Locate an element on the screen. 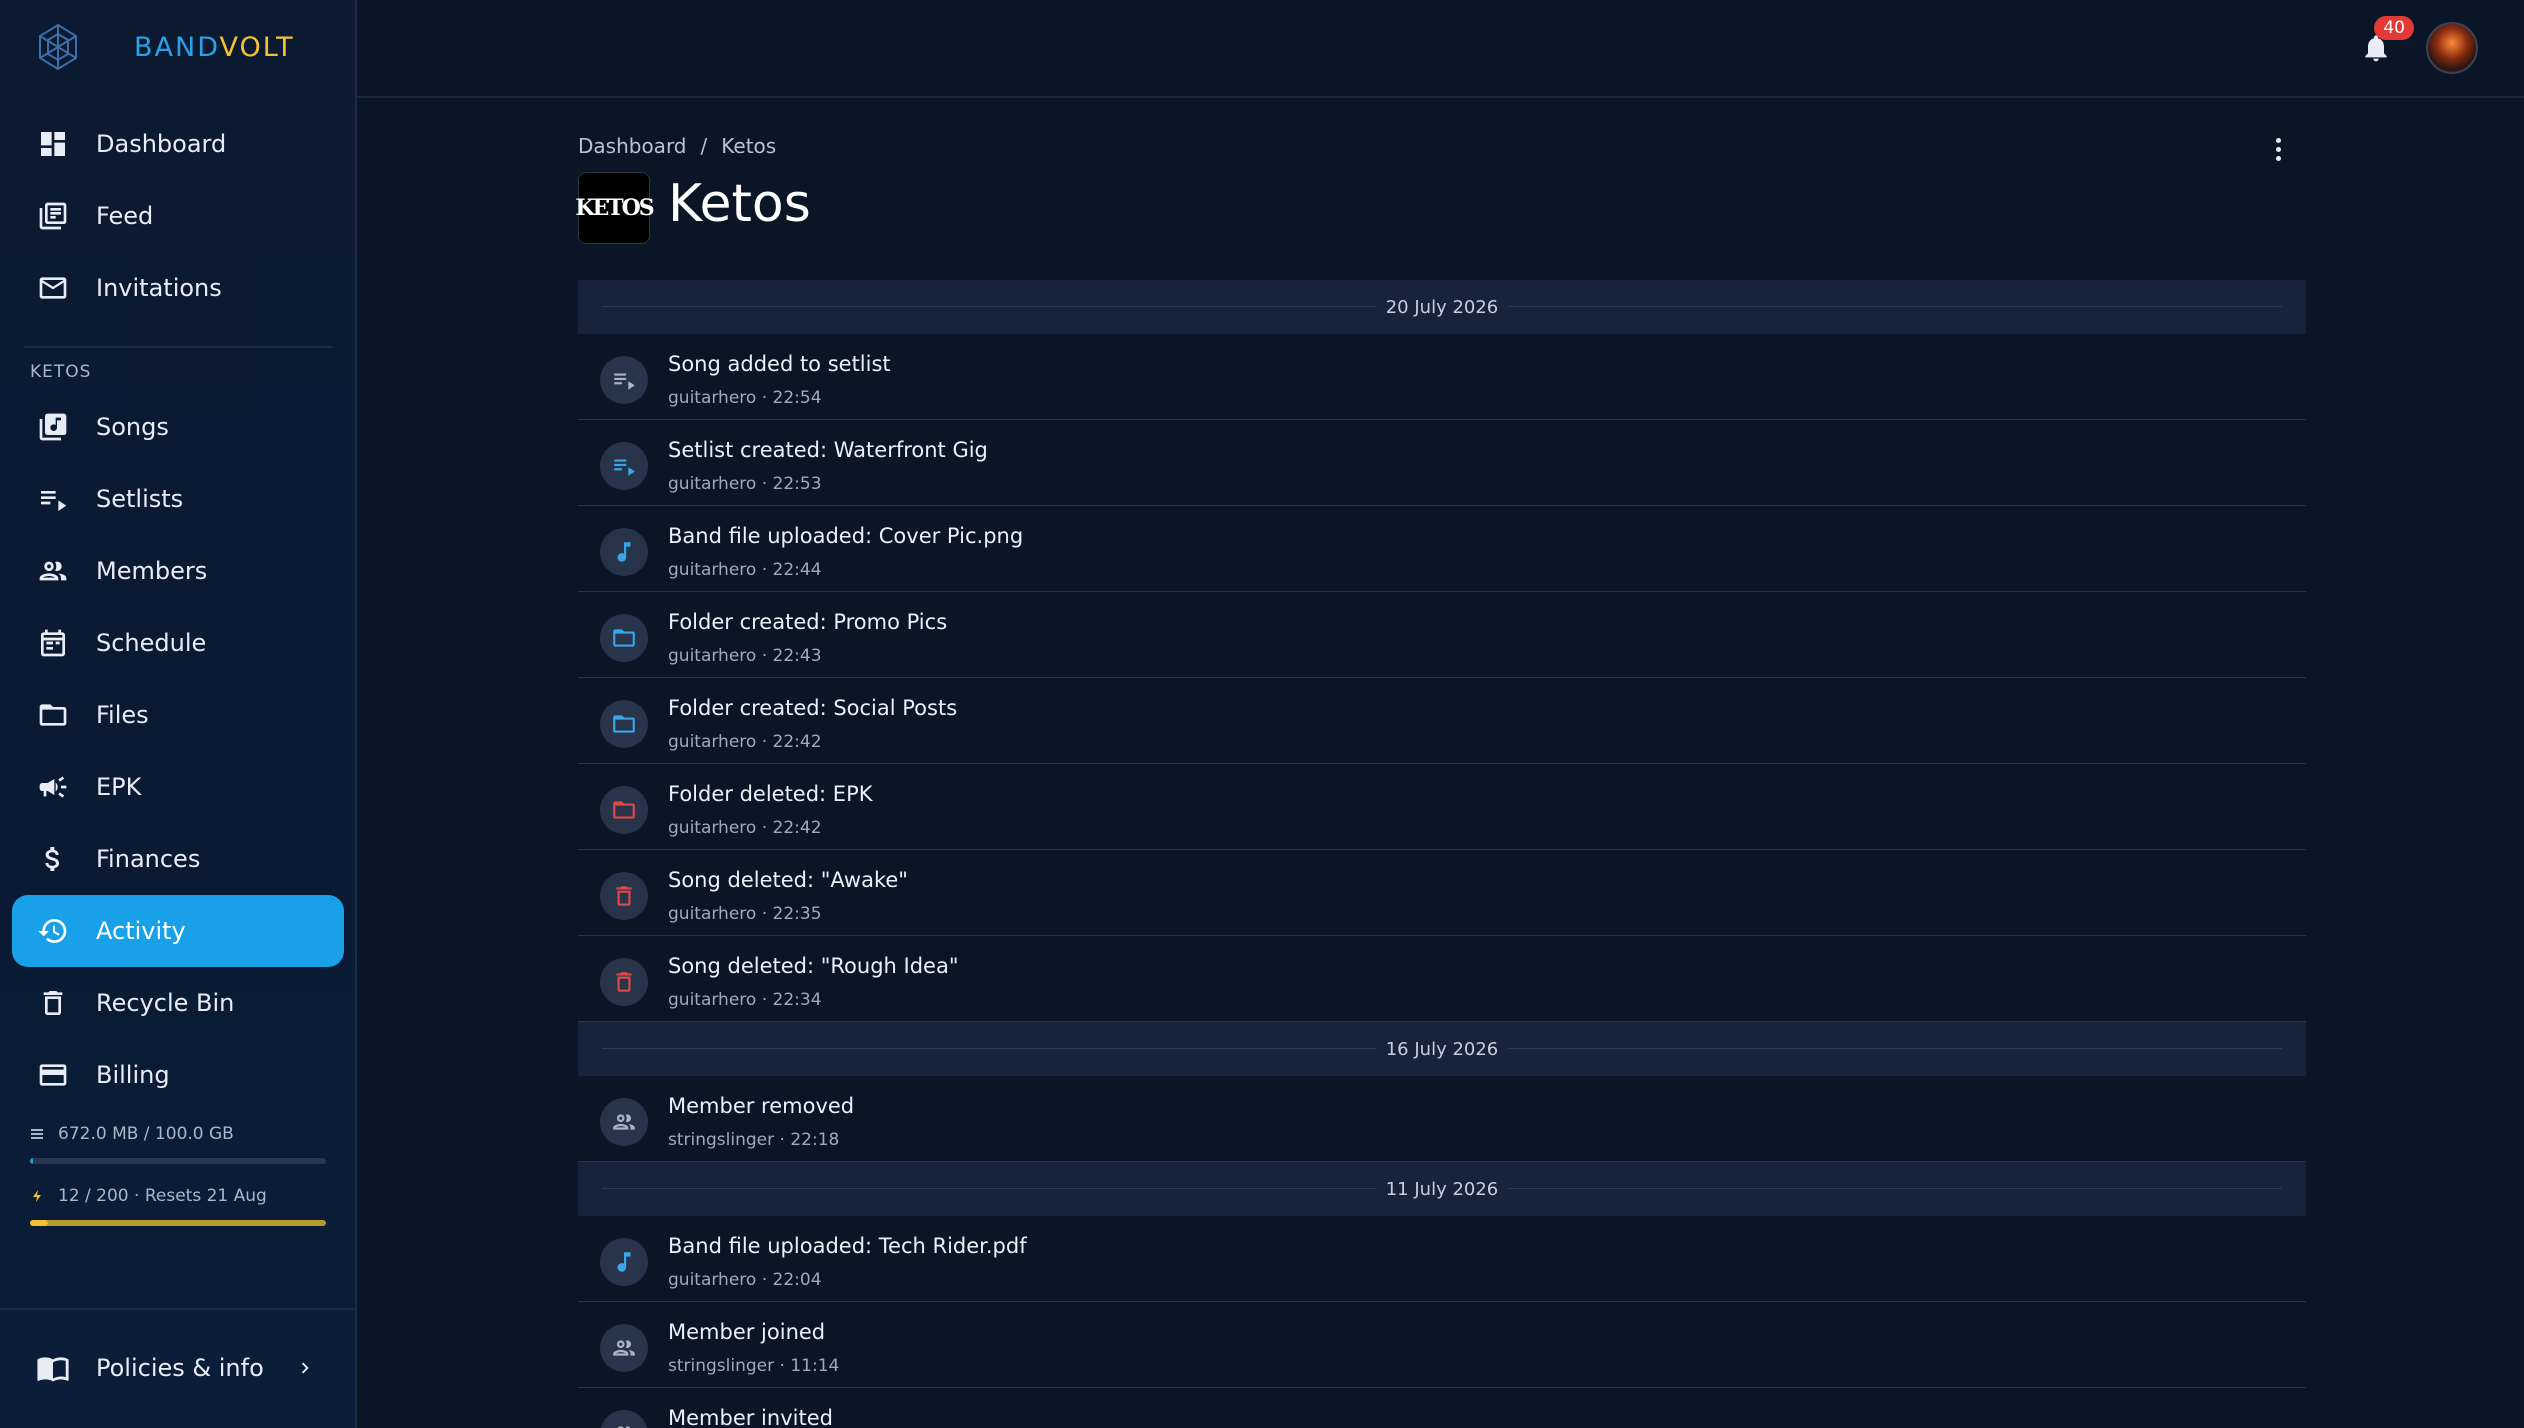  activity-meta: stringslinger · 11:14 is located at coordinates (754, 1366).